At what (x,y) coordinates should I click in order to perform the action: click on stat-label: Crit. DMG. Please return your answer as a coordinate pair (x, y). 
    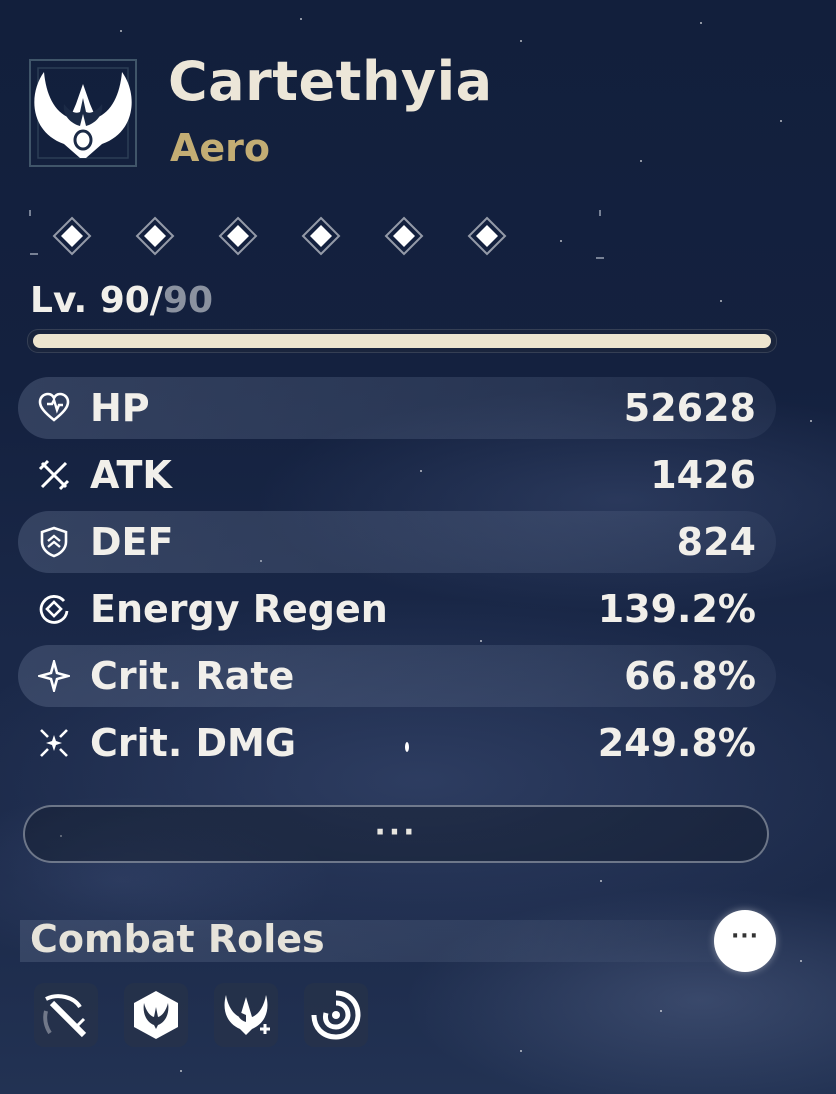
    Looking at the image, I should click on (193, 743).